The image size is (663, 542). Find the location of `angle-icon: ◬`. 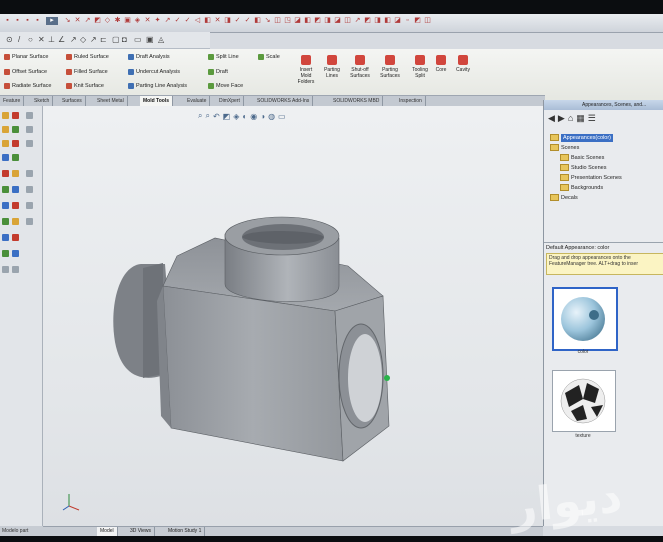

angle-icon: ◬ is located at coordinates (161, 39).